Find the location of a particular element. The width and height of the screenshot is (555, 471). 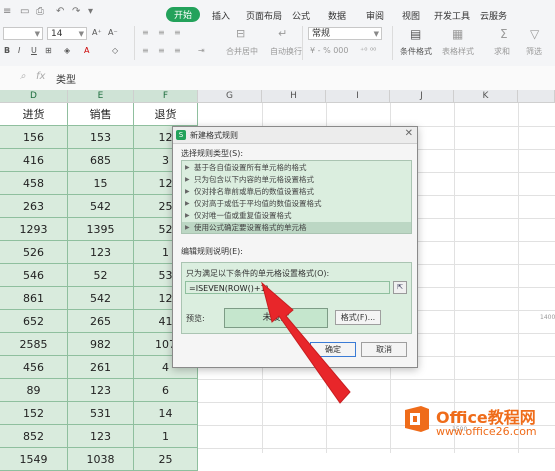

office-logo-icon is located at coordinates (417, 419).